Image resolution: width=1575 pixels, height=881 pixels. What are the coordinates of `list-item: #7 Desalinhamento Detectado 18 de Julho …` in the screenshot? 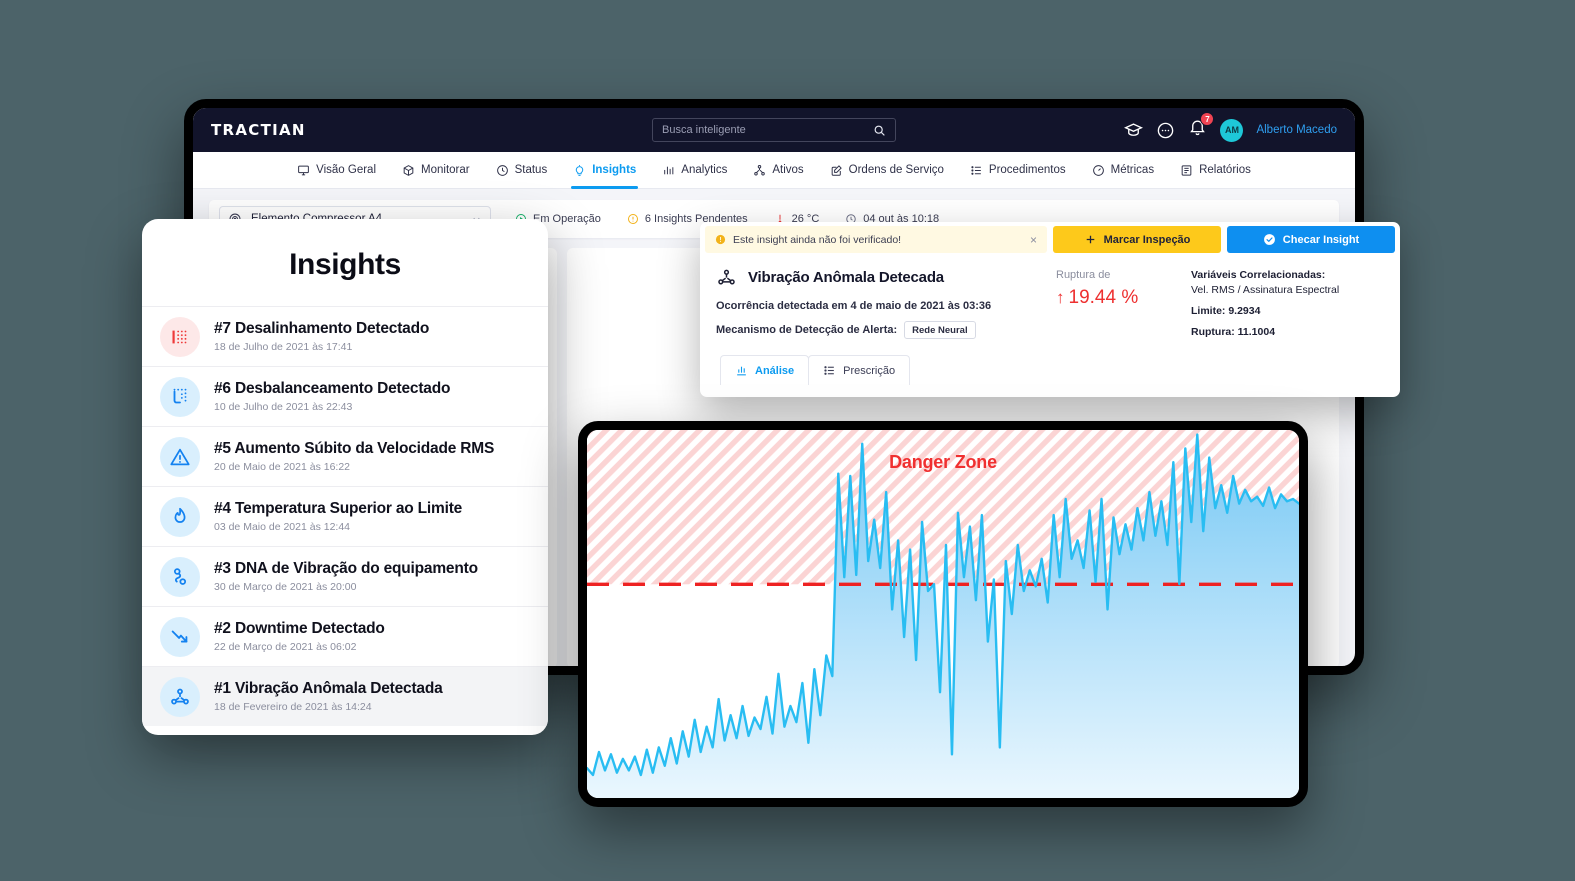 It's located at (345, 336).